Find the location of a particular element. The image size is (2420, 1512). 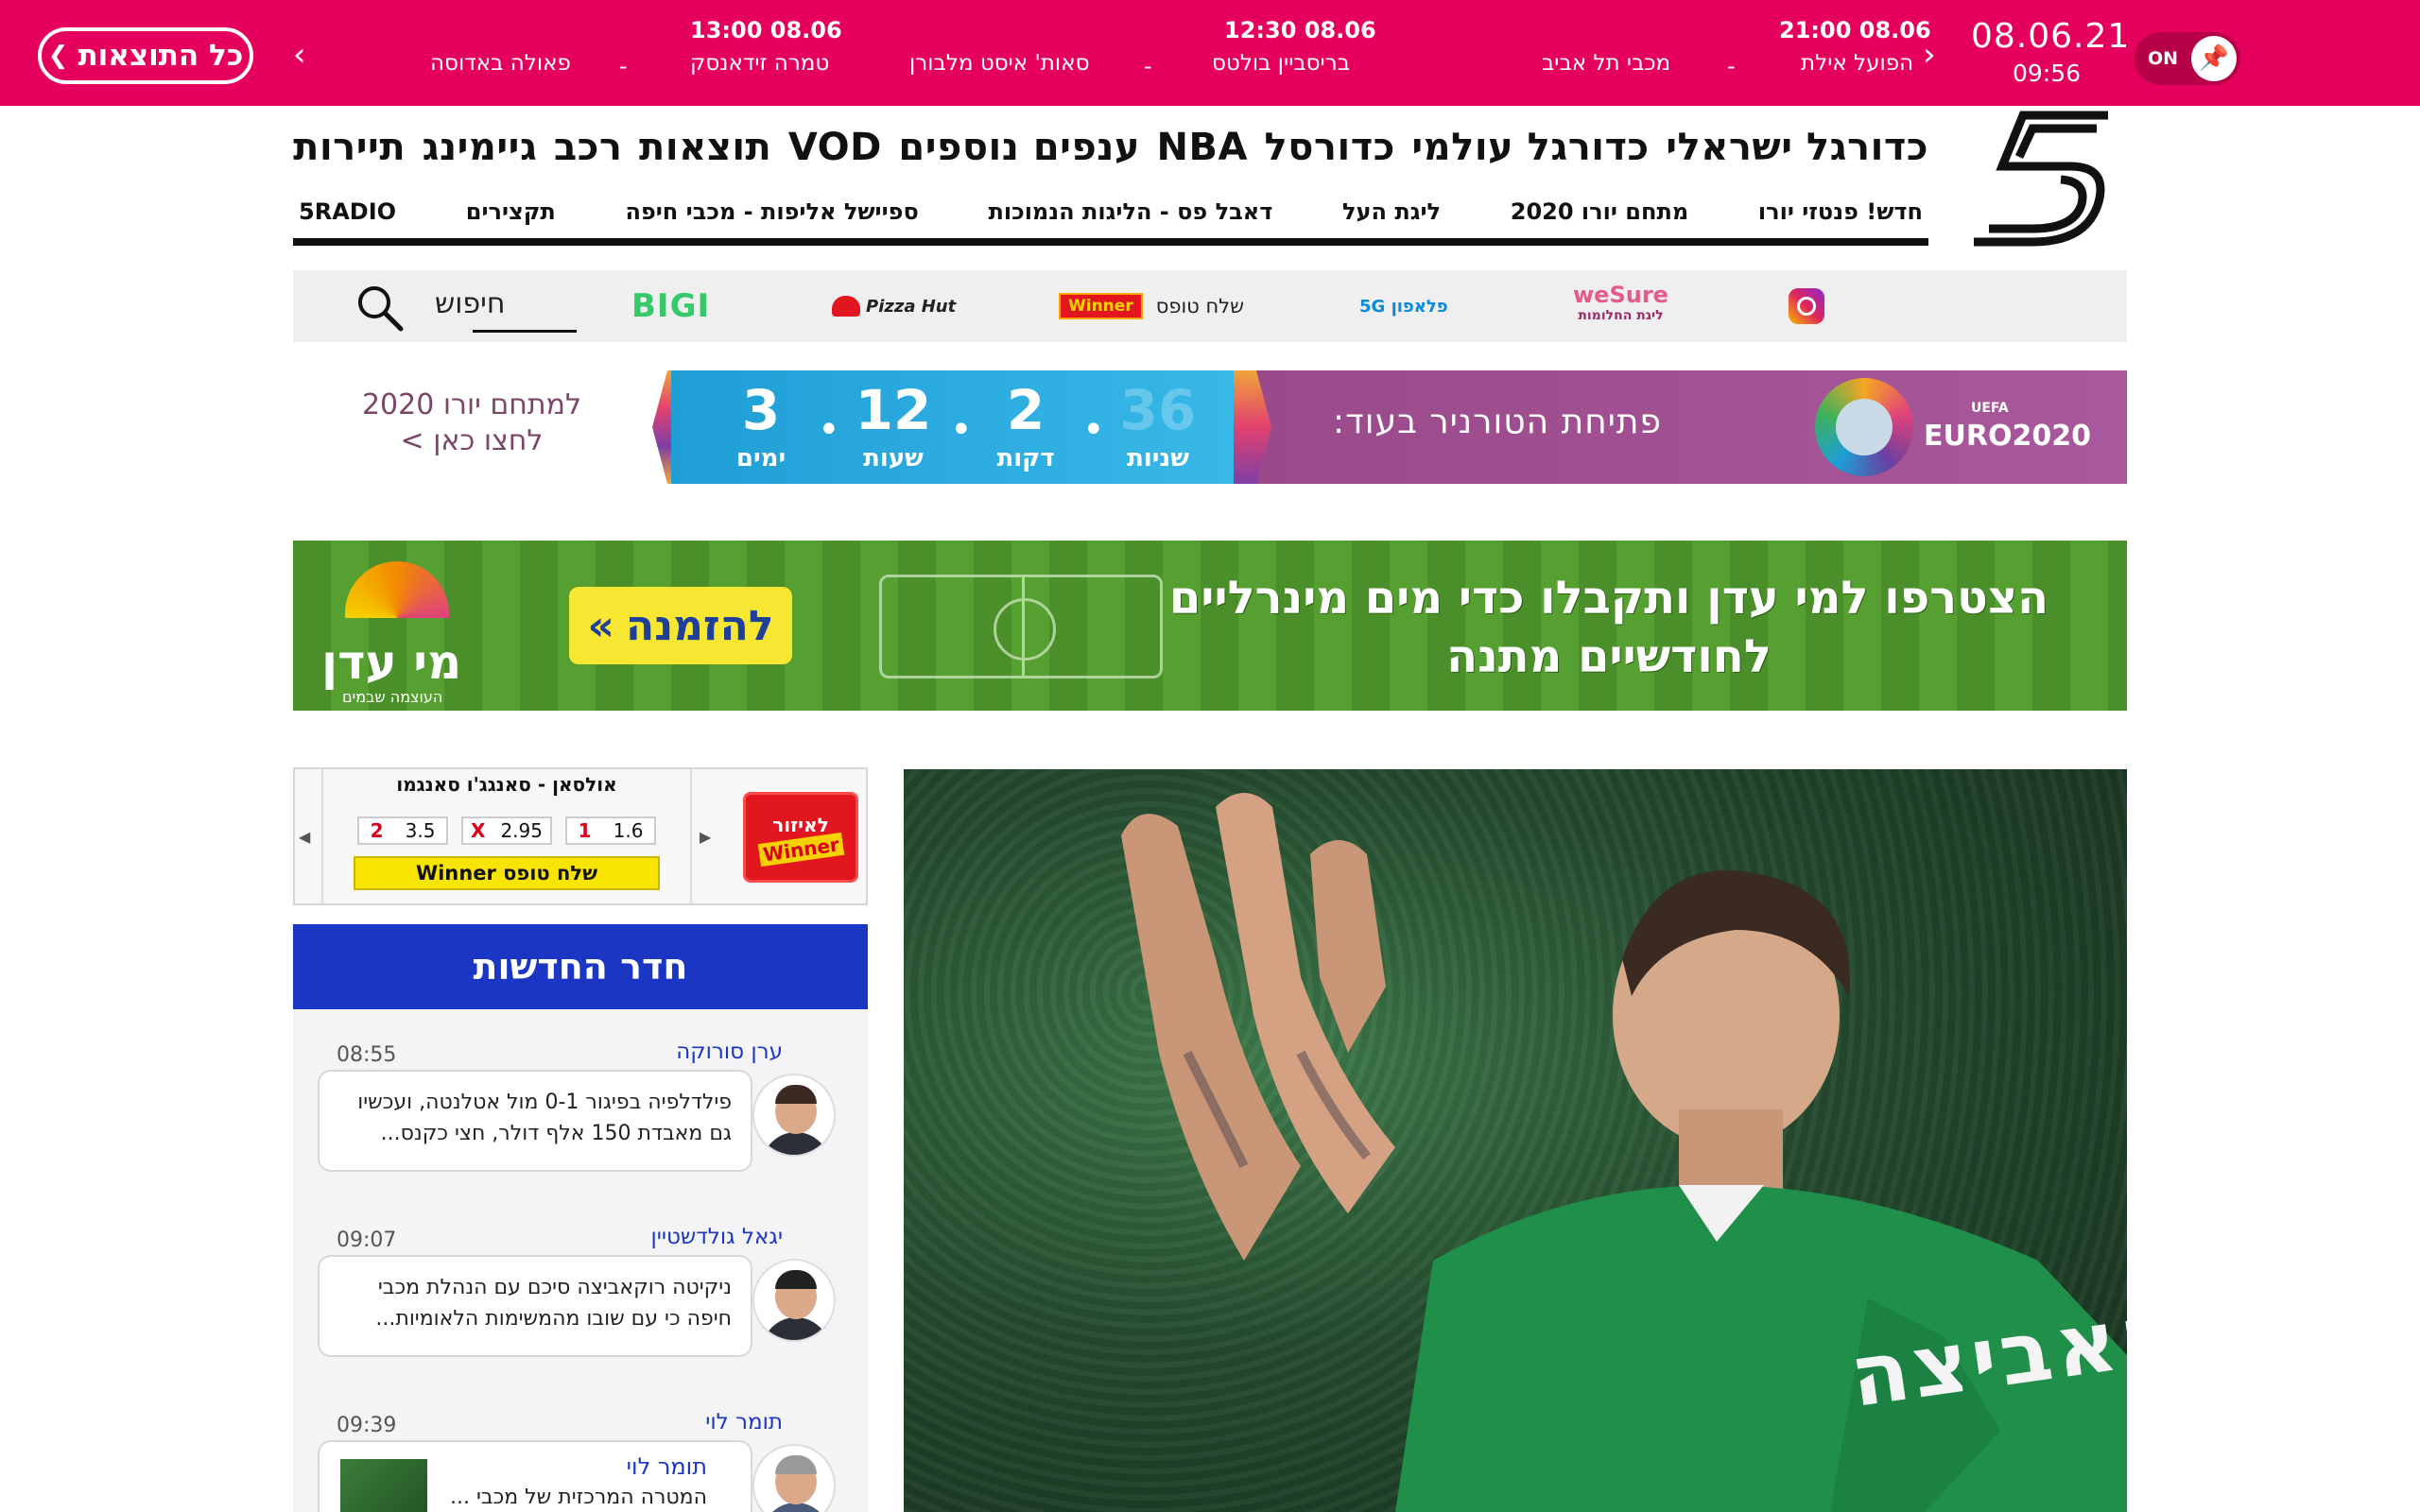

bet-match-title: אולסאן - סאנגג'ו סאנגמו is located at coordinates (506, 784).